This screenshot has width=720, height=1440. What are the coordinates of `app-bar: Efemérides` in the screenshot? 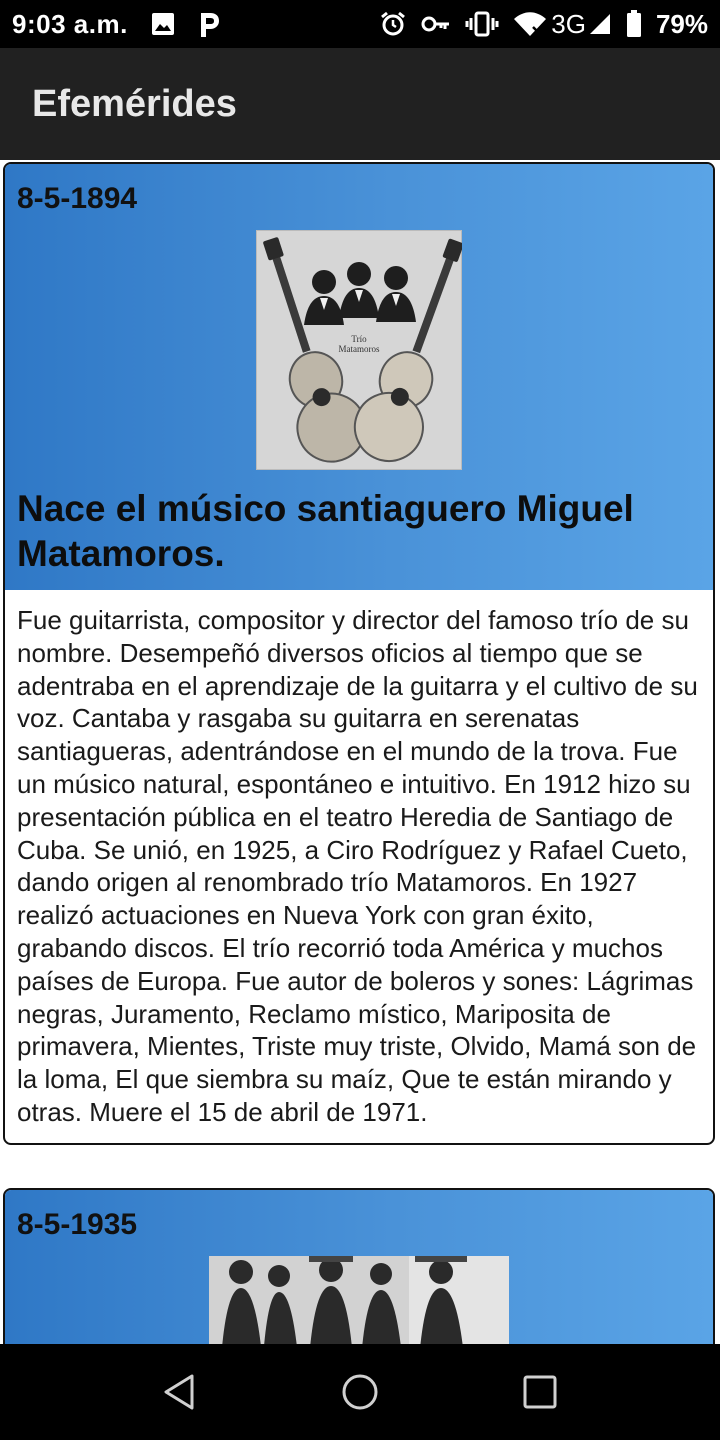 It's located at (360, 104).